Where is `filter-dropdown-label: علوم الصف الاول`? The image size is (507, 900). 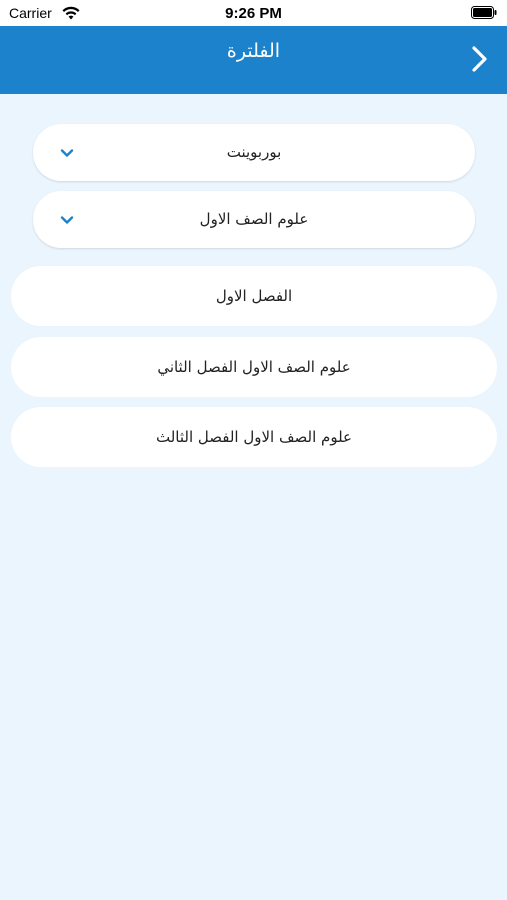
filter-dropdown-label: علوم الصف الاول is located at coordinates (254, 219).